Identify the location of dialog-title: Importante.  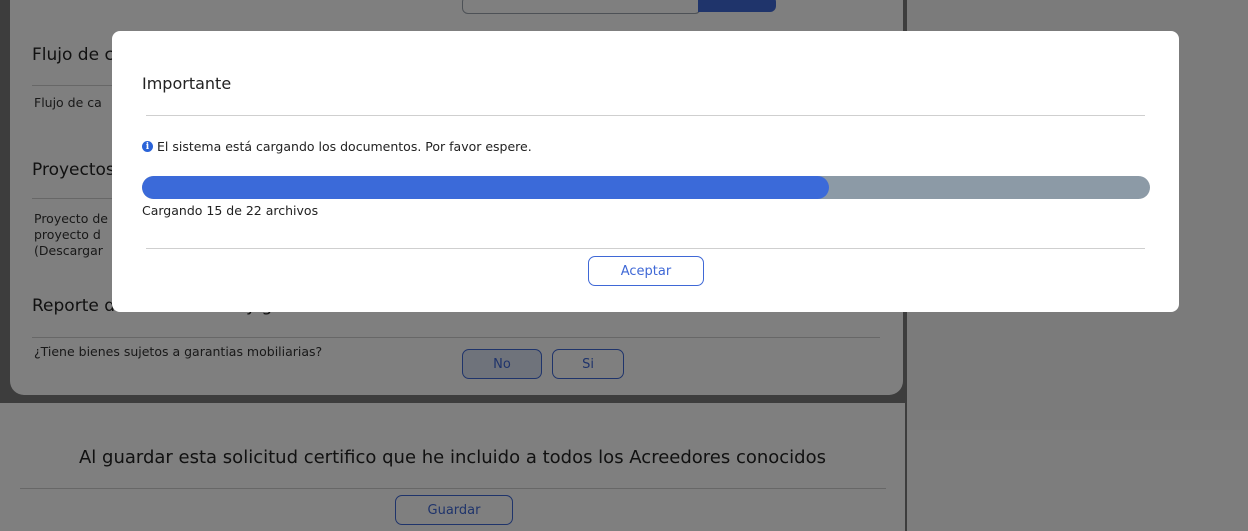
(187, 83).